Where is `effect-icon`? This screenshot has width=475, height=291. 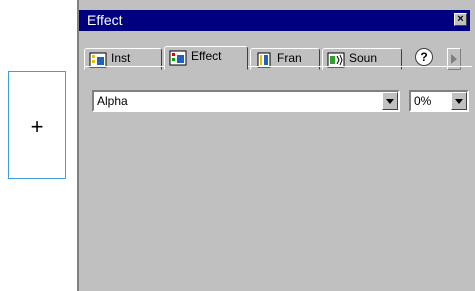
effect-icon is located at coordinates (178, 58).